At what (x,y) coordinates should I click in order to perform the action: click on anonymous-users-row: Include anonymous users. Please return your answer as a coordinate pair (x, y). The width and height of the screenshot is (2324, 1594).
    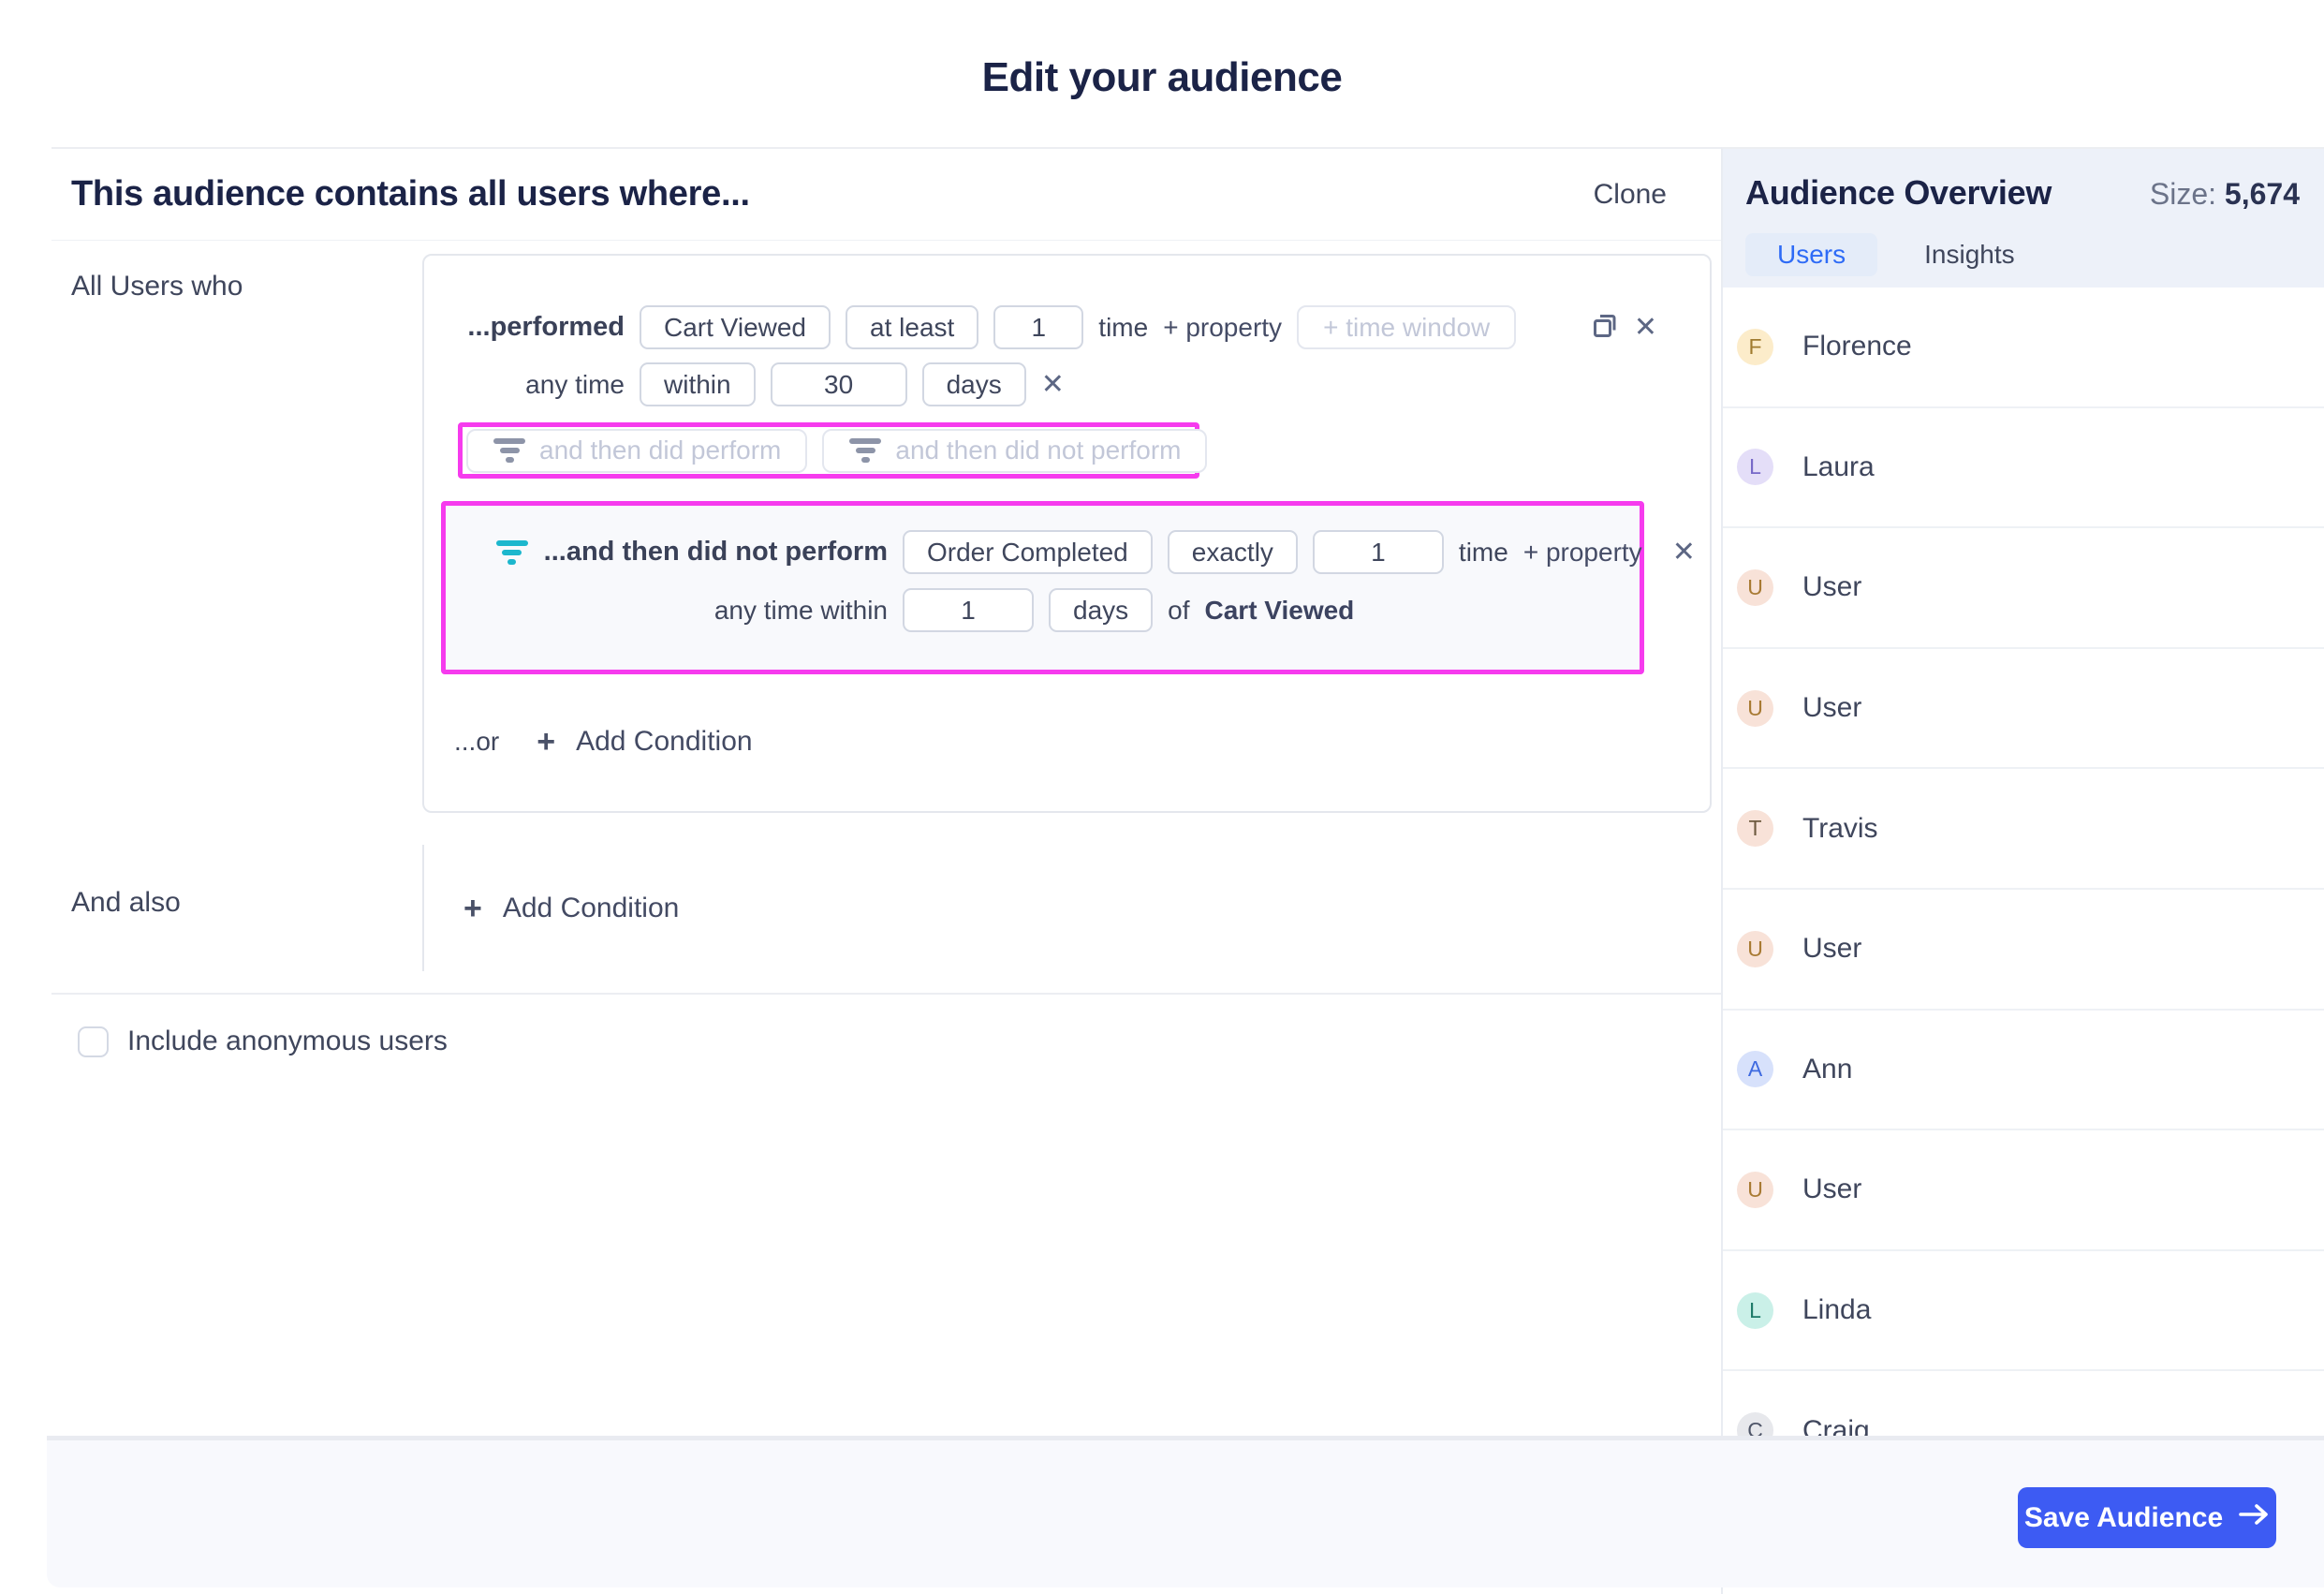
    Looking at the image, I should click on (263, 1041).